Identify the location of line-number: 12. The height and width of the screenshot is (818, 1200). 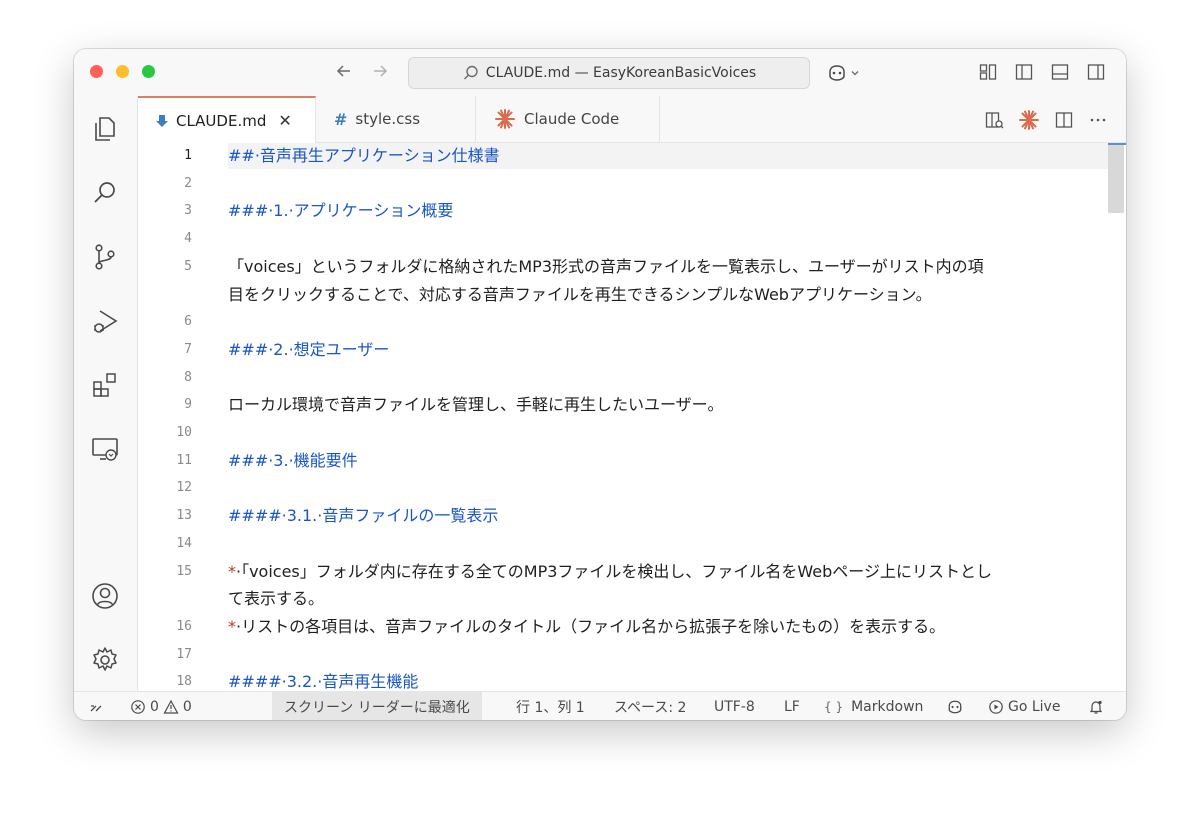
(184, 487).